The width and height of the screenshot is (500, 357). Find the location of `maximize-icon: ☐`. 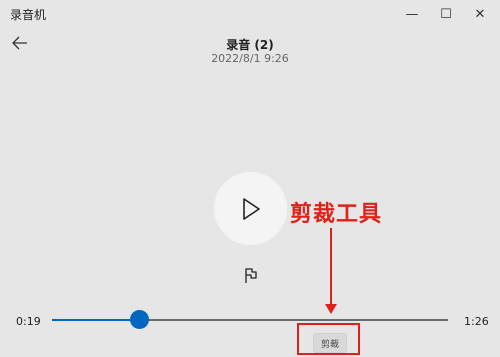

maximize-icon: ☐ is located at coordinates (446, 14).